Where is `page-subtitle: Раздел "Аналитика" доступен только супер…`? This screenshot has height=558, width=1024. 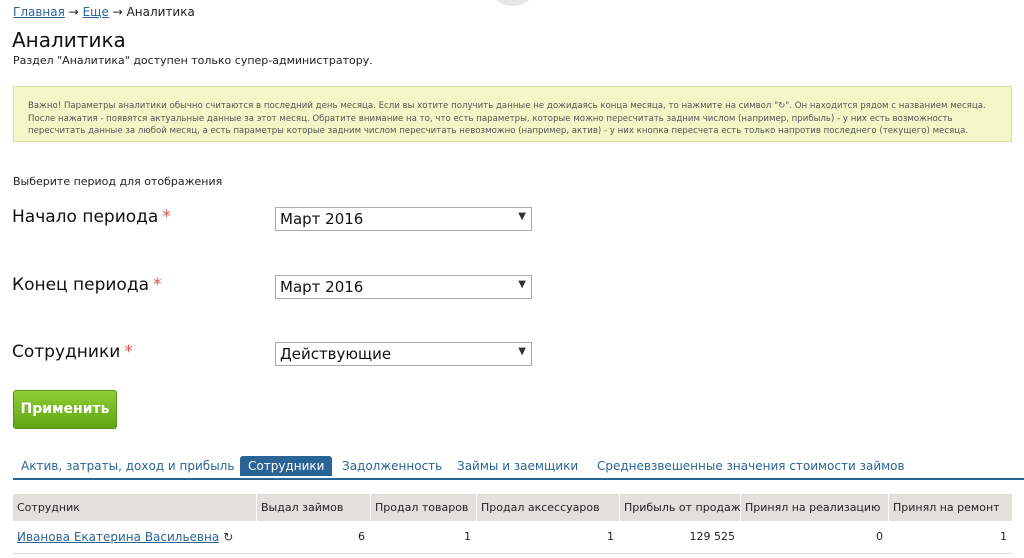
page-subtitle: Раздел "Аналитика" доступен только супер… is located at coordinates (193, 60).